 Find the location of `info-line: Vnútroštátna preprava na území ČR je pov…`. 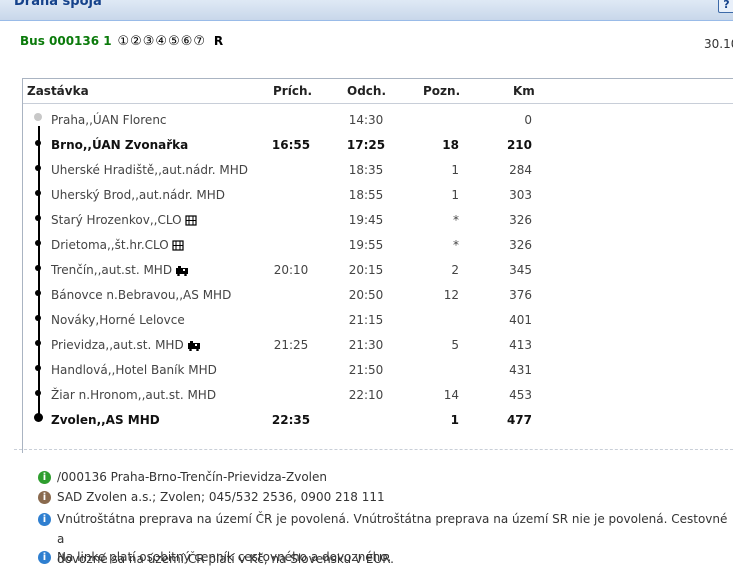

info-line: Vnútroštátna preprava na území ČR je pov… is located at coordinates (392, 529).